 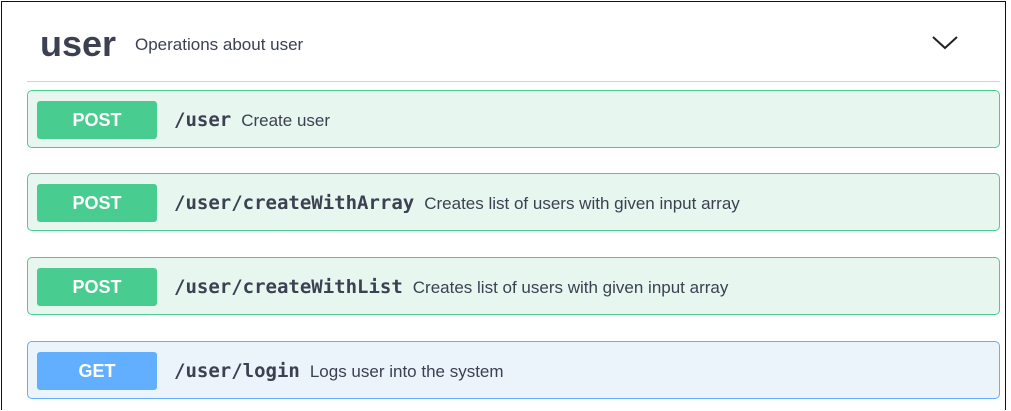 I want to click on operation-get-login: GET /user/login Logs user into the system, so click(x=513, y=370).